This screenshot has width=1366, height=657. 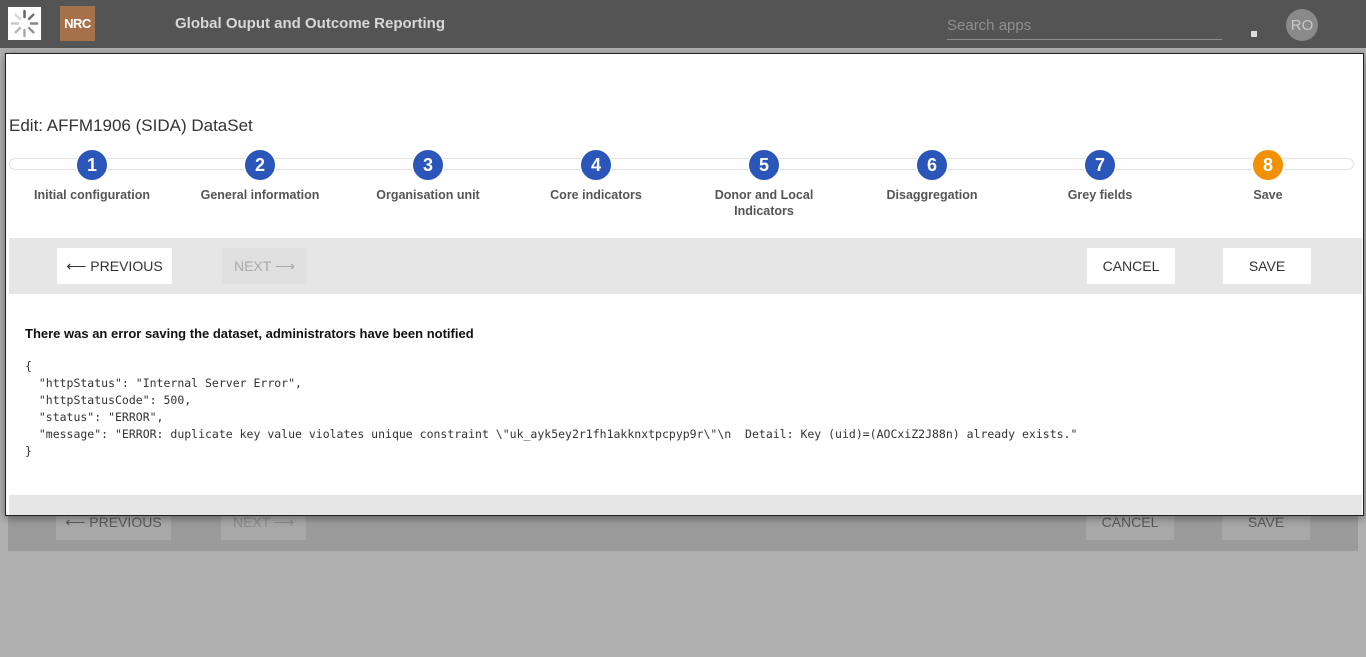 What do you see at coordinates (260, 195) in the screenshot?
I see `step-label: General information` at bounding box center [260, 195].